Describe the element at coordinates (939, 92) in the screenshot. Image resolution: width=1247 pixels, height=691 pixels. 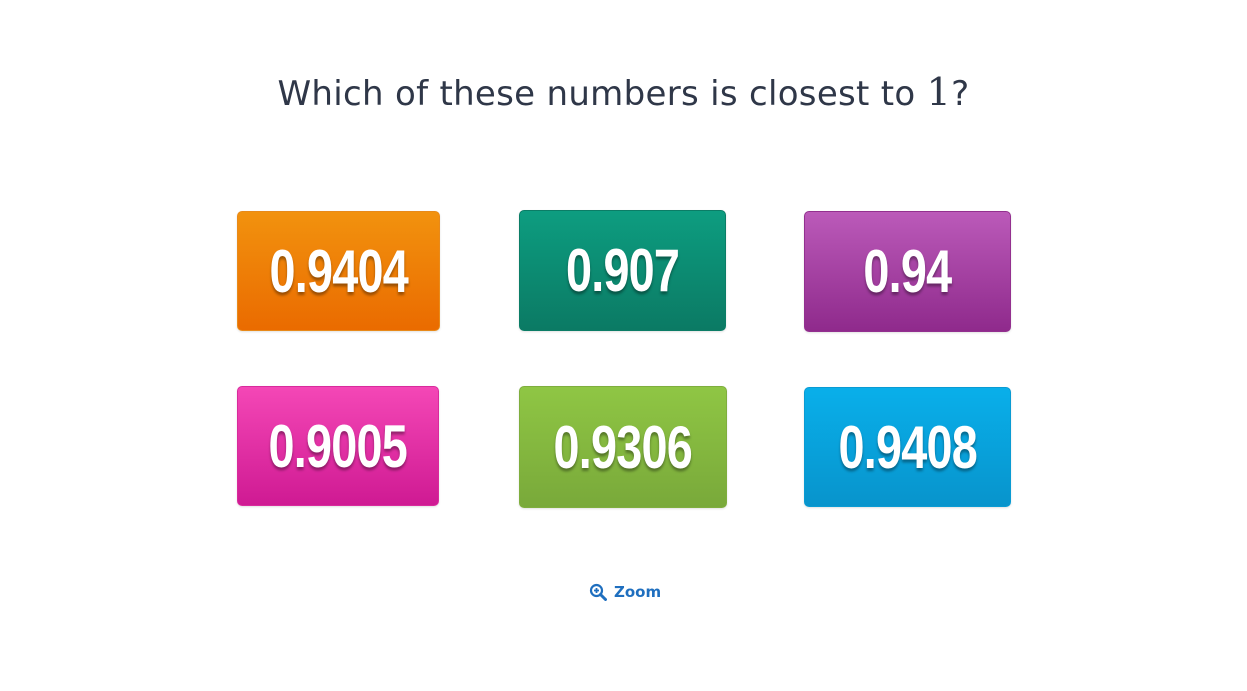
I see `question-number: 1` at that location.